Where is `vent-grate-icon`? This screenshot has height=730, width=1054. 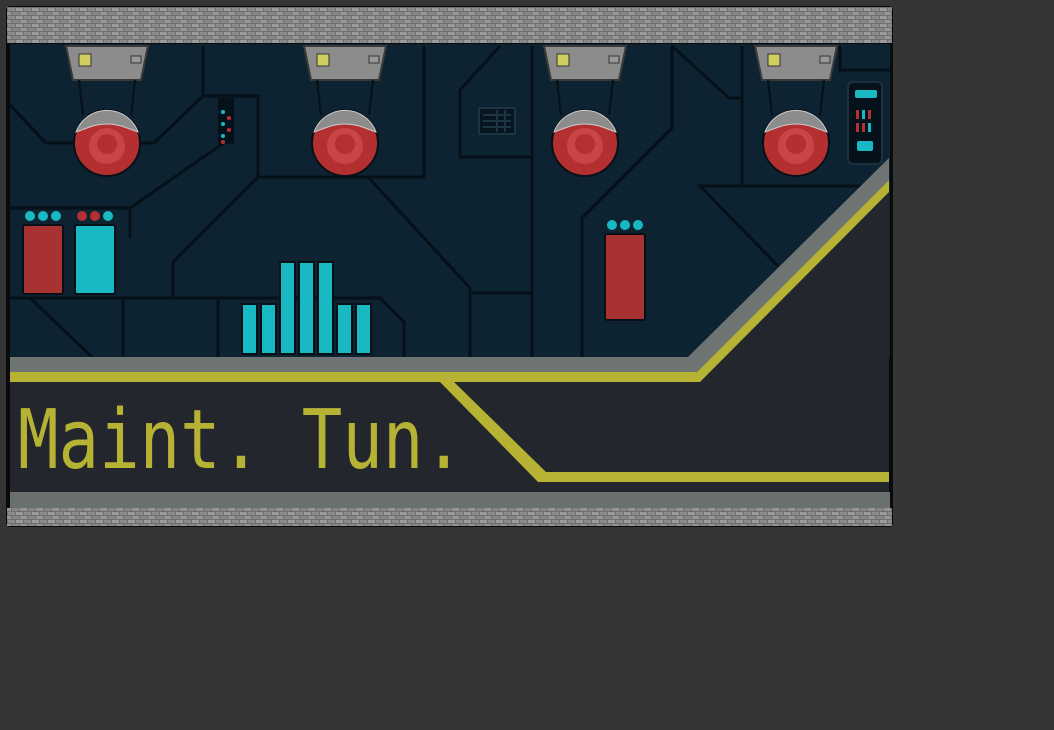 vent-grate-icon is located at coordinates (497, 121).